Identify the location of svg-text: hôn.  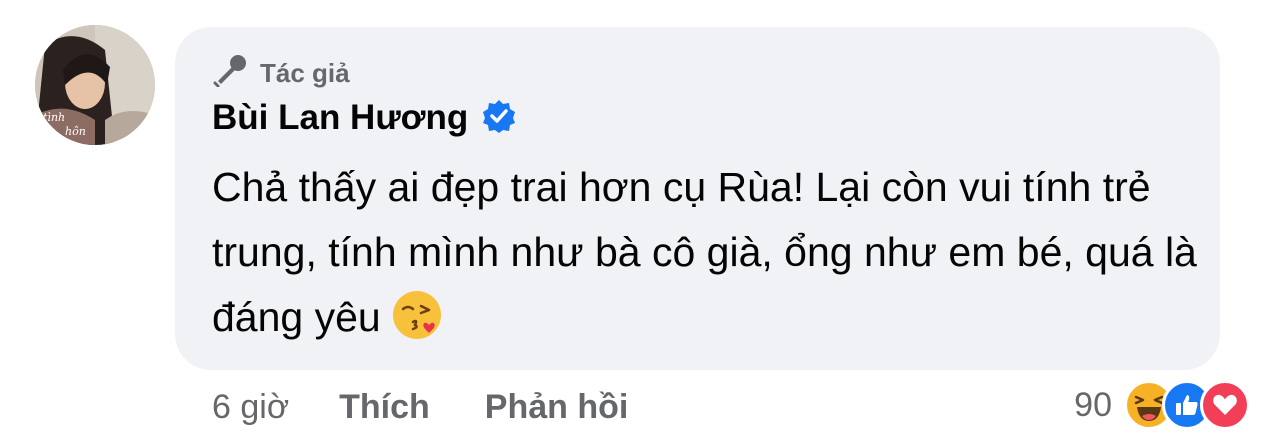
(75, 131).